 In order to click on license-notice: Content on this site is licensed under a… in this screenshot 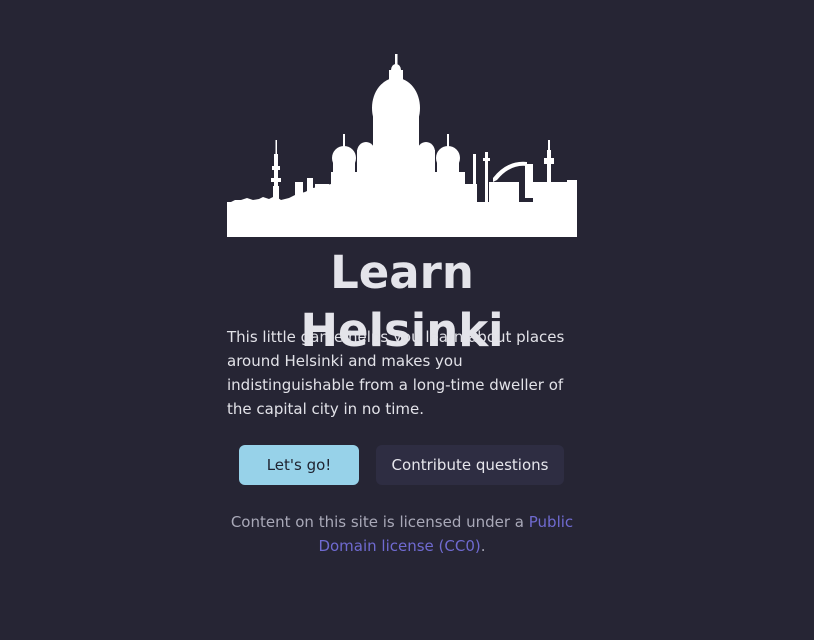, I will do `click(402, 534)`.